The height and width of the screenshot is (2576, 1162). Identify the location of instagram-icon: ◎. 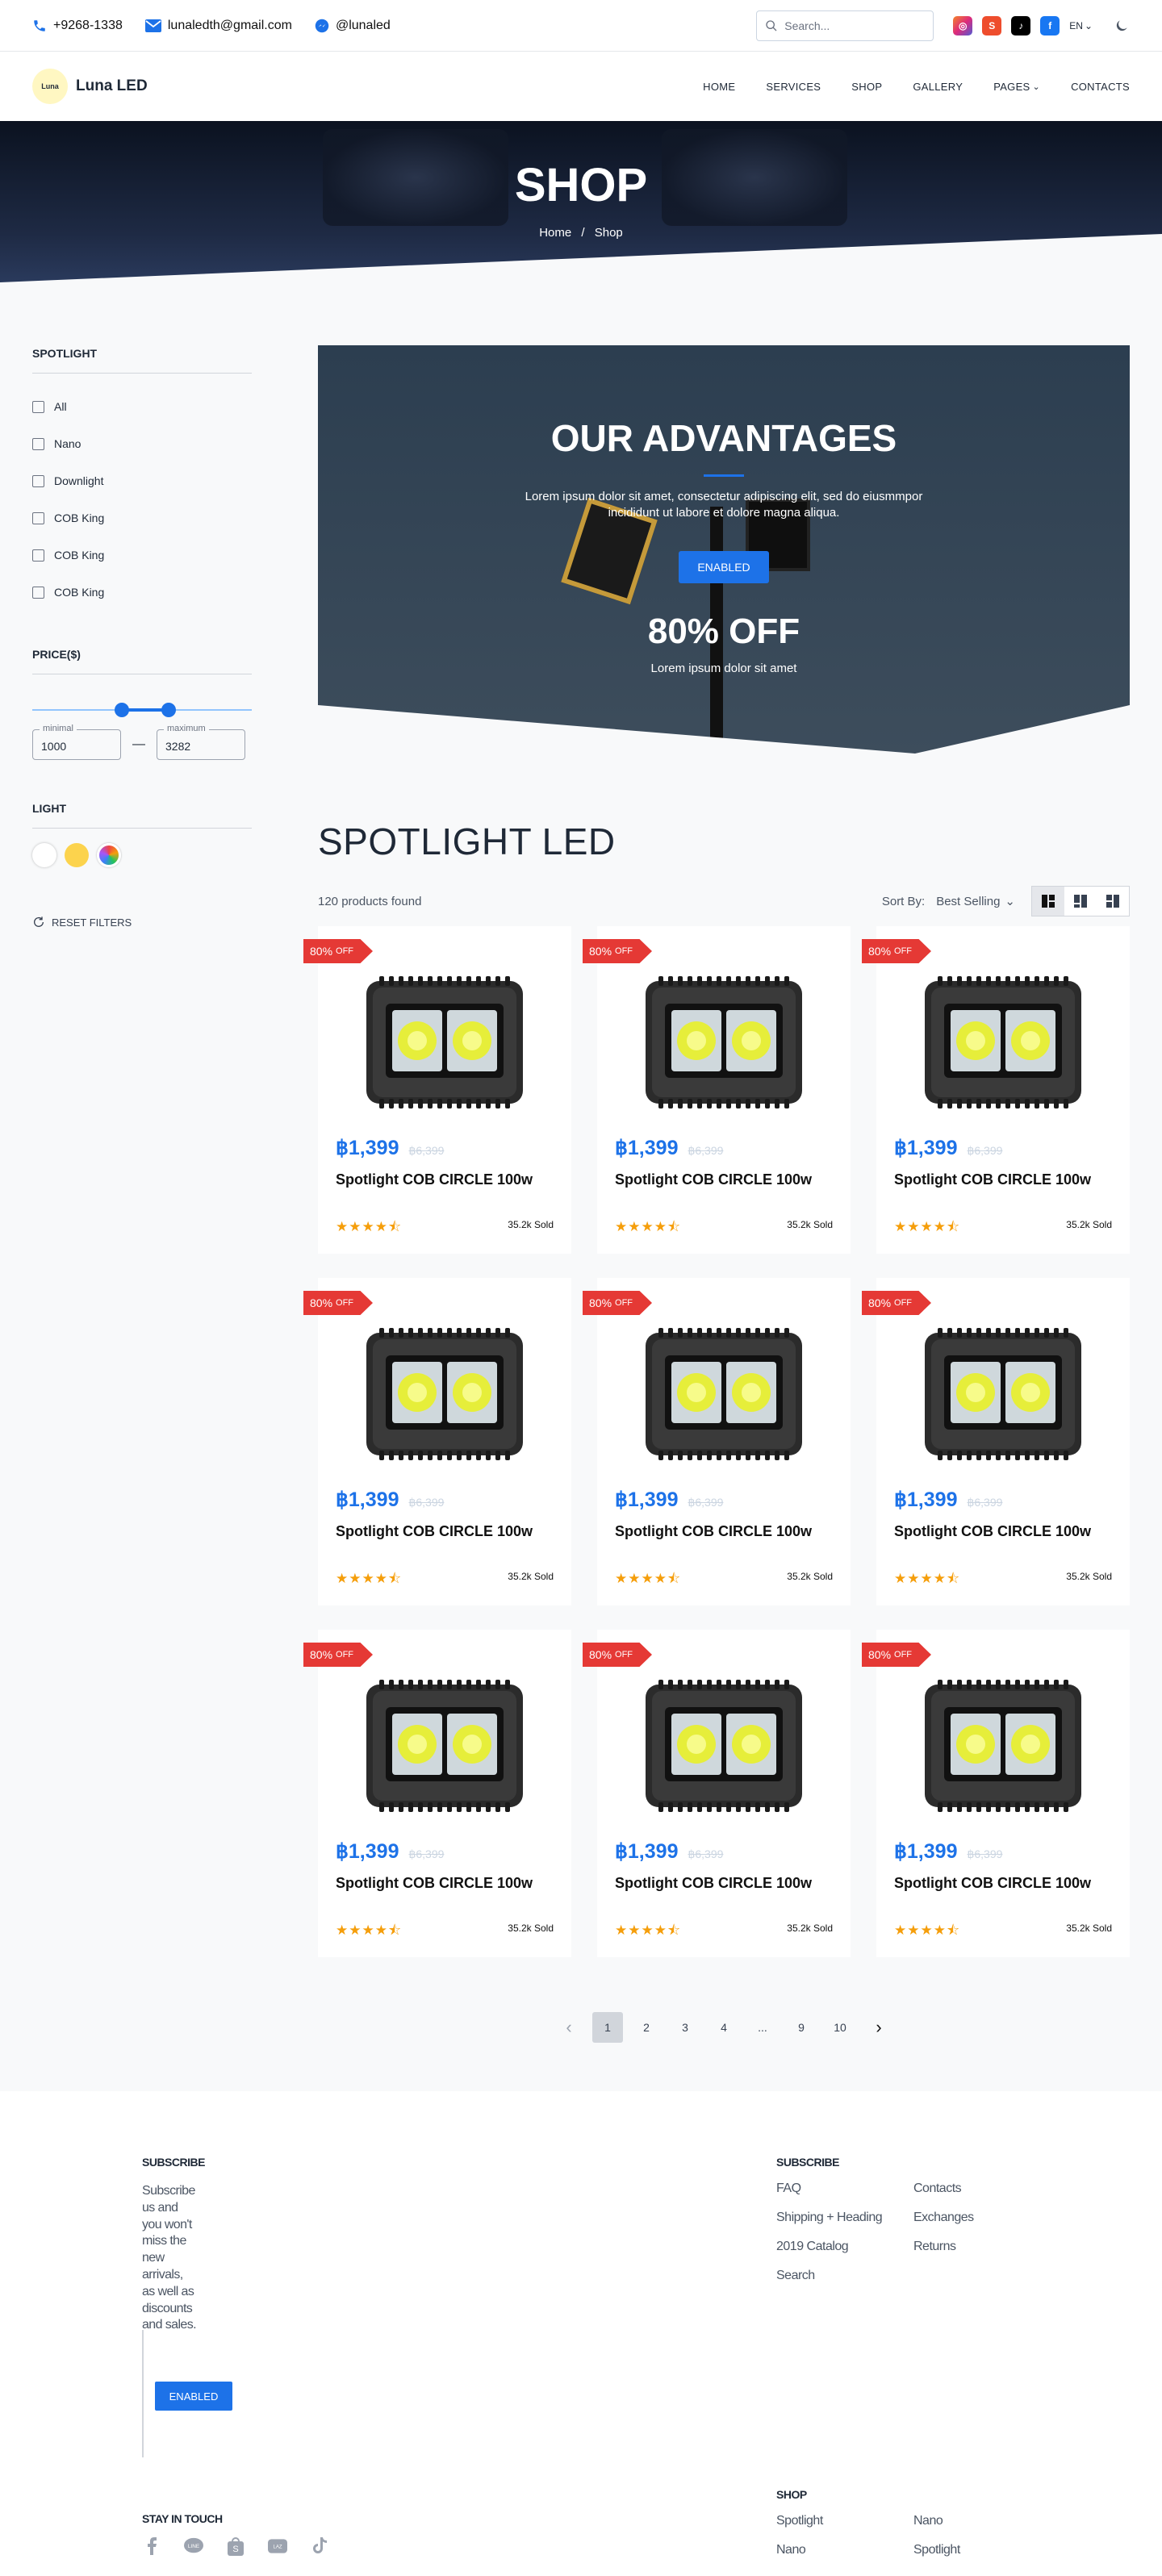
(963, 25).